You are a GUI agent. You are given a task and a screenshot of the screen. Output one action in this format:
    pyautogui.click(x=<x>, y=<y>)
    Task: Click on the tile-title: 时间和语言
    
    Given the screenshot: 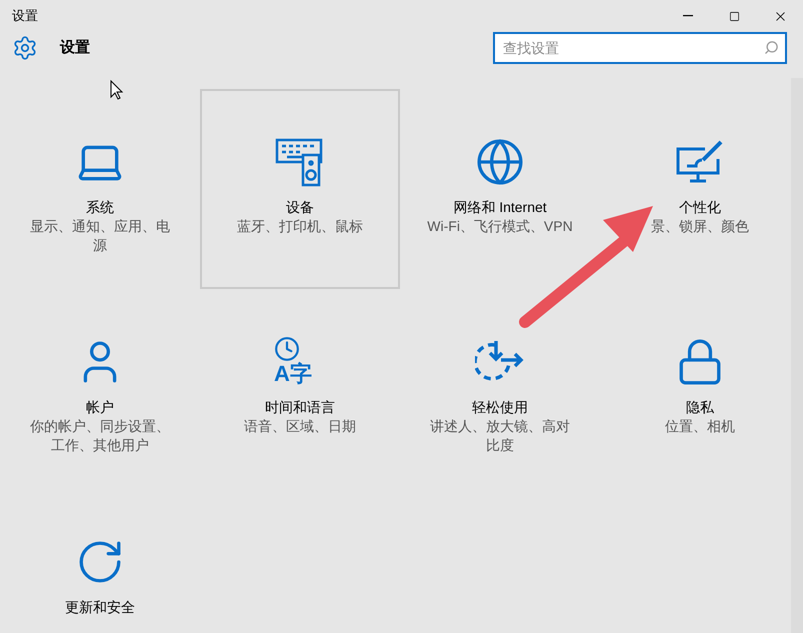 What is the action you would take?
    pyautogui.click(x=300, y=407)
    